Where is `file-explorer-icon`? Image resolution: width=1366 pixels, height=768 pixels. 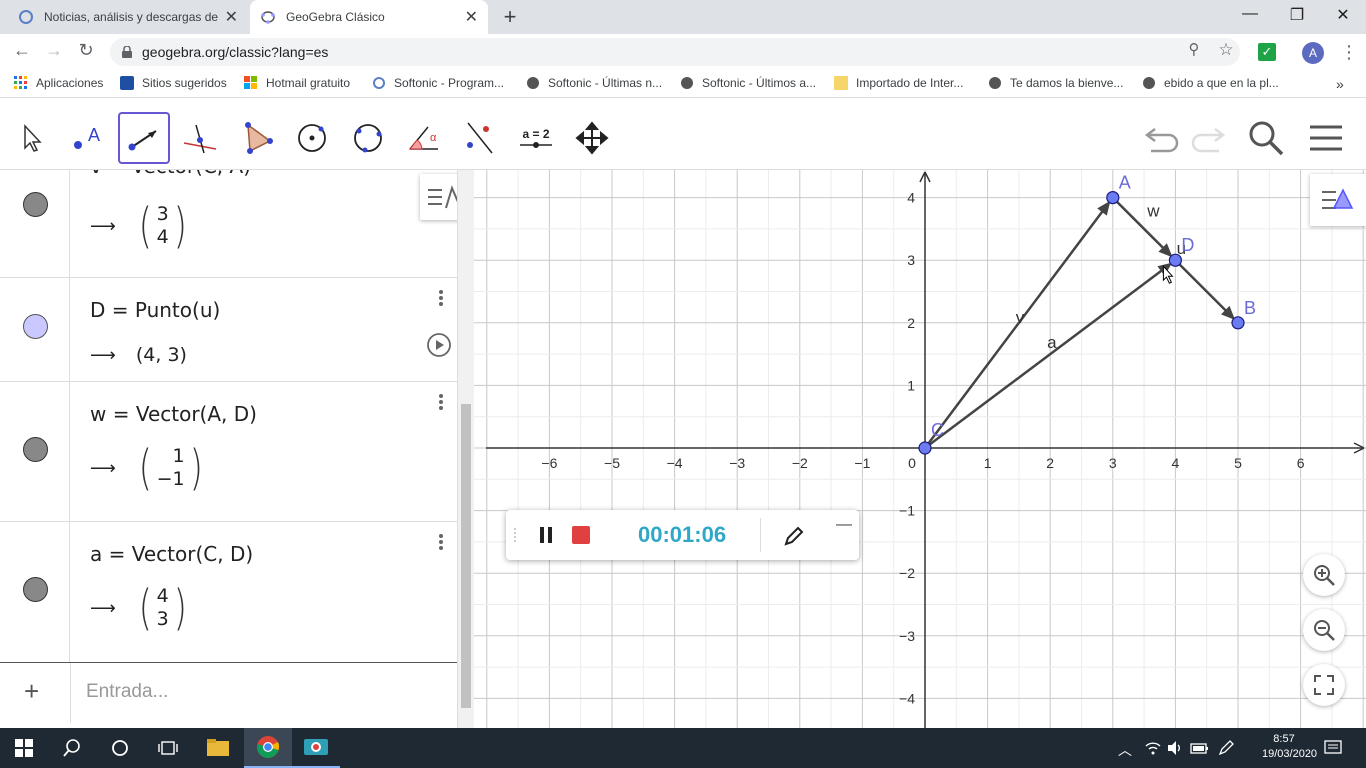
file-explorer-icon is located at coordinates (218, 748).